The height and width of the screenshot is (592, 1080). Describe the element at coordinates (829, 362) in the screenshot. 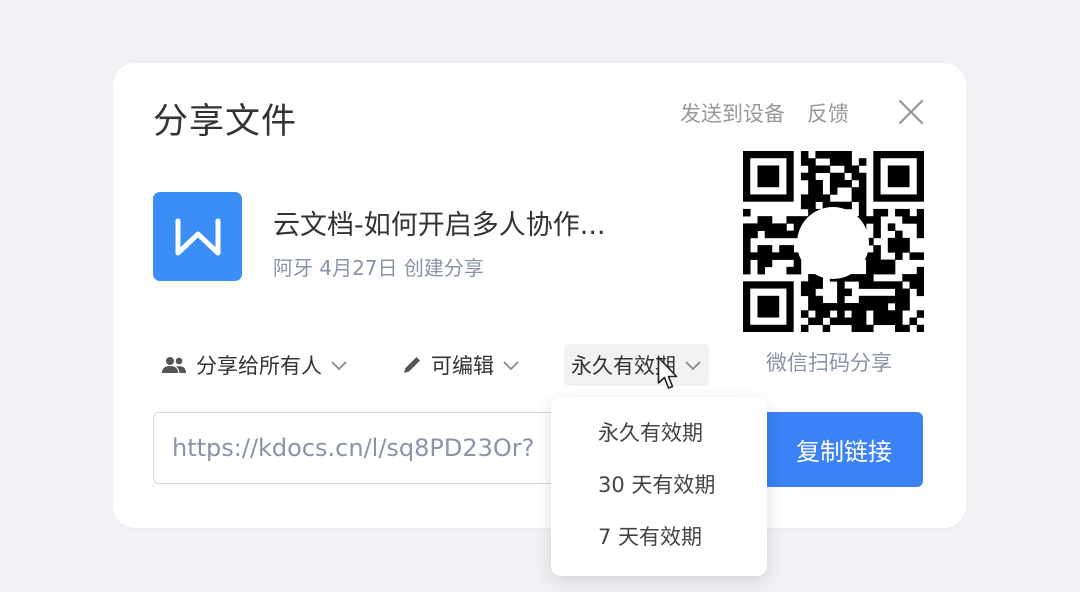

I see `qr-caption: 微信扫码分享` at that location.